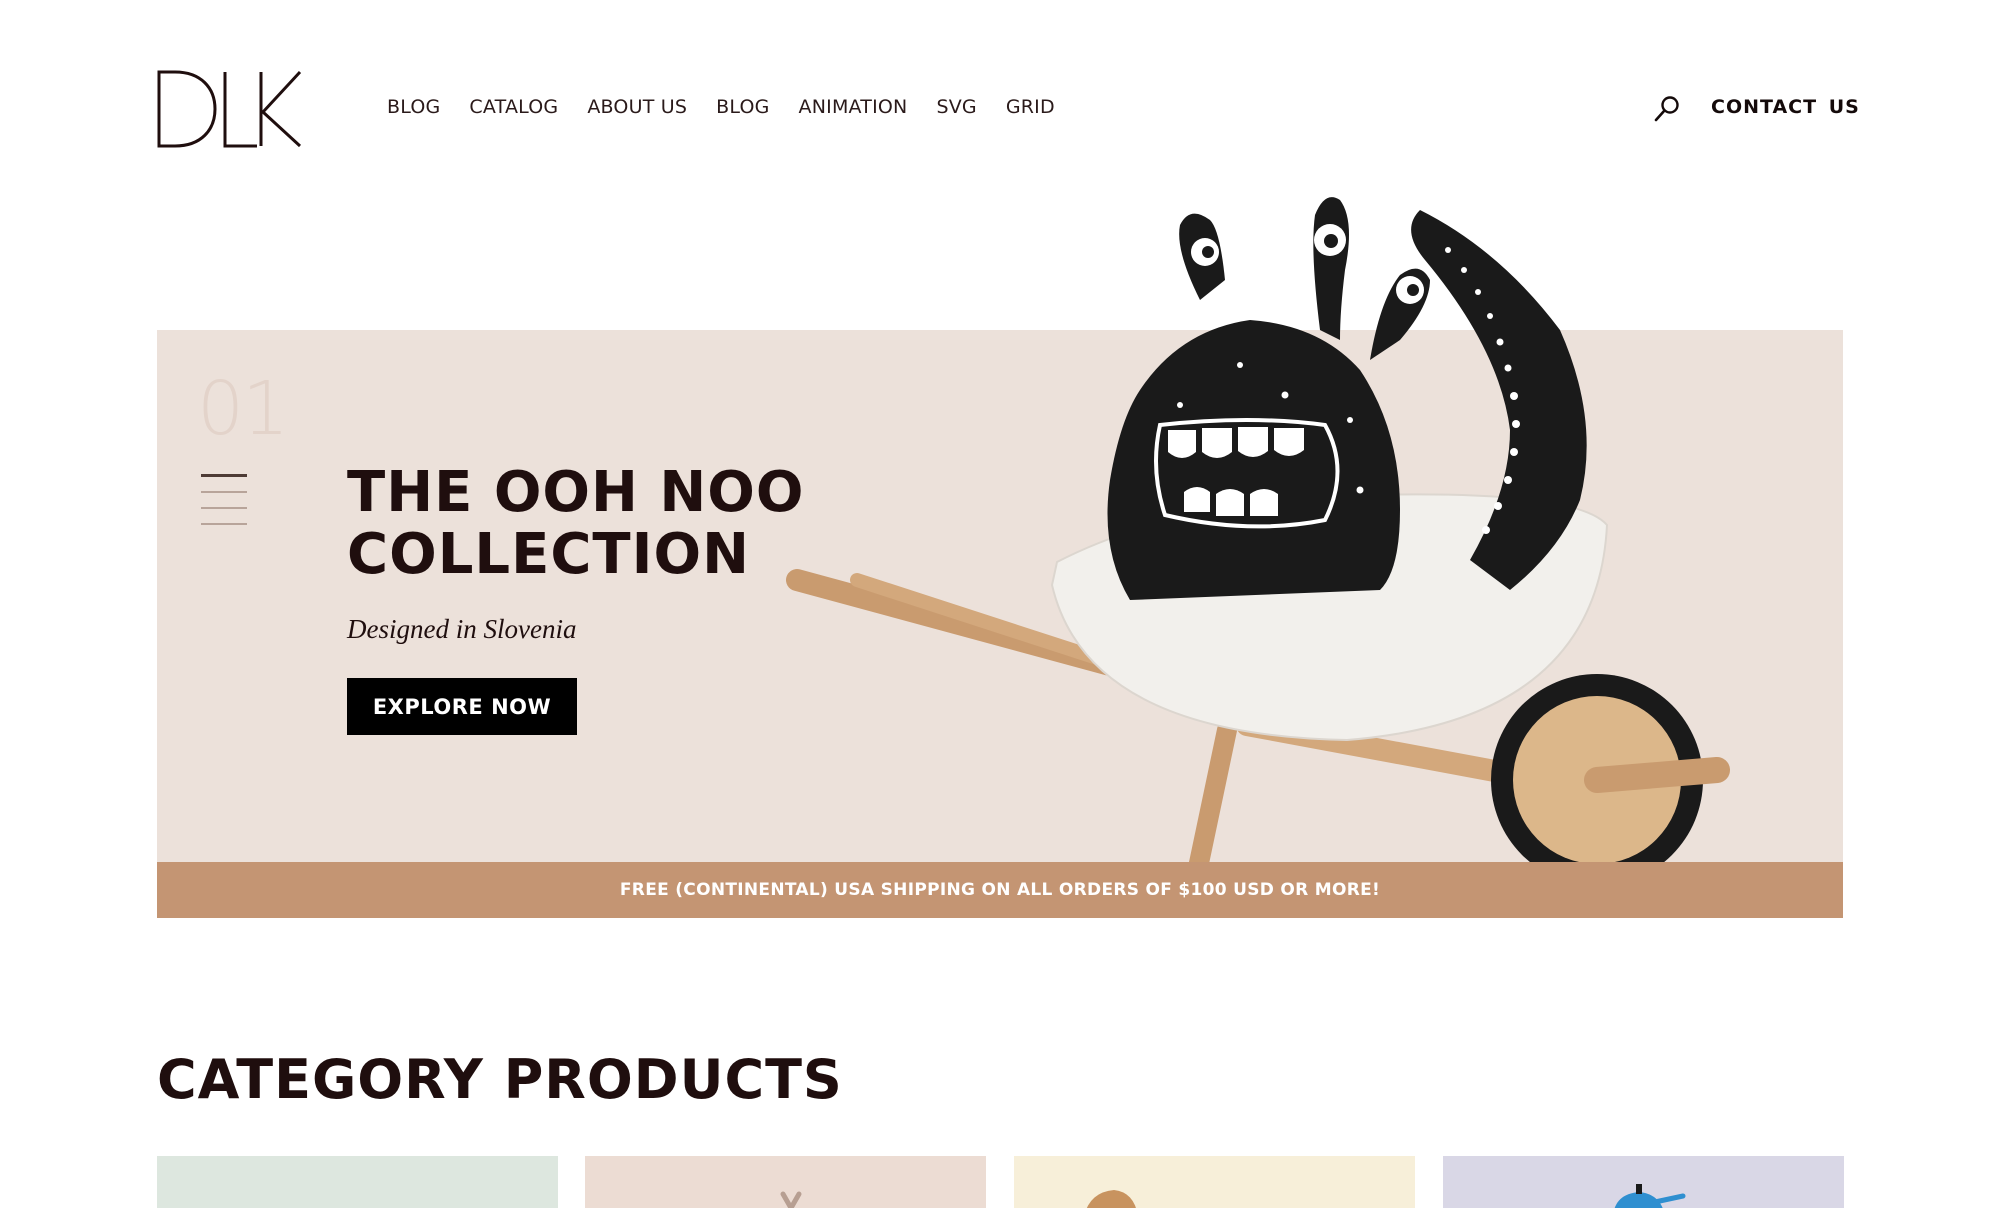 Image resolution: width=2000 pixels, height=1208 pixels. Describe the element at coordinates (853, 107) in the screenshot. I see `nav-item-animation: ANIMATION` at that location.